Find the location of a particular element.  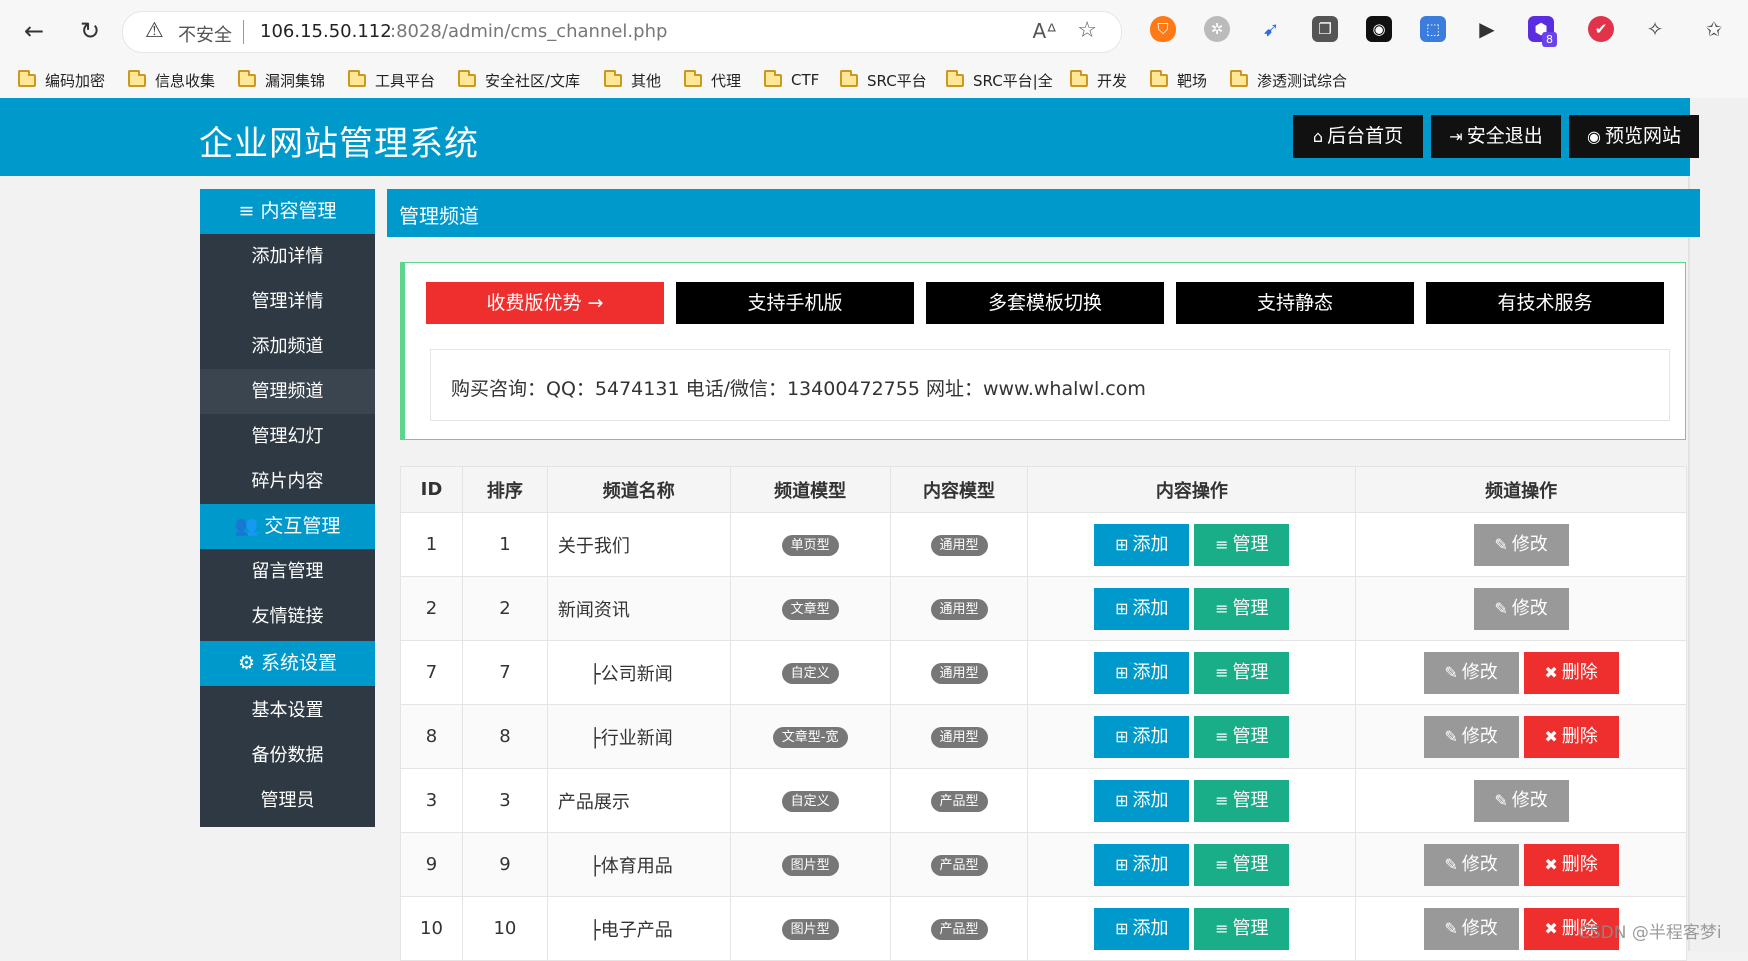

extension-user-icon: ⬚ is located at coordinates (1433, 29).